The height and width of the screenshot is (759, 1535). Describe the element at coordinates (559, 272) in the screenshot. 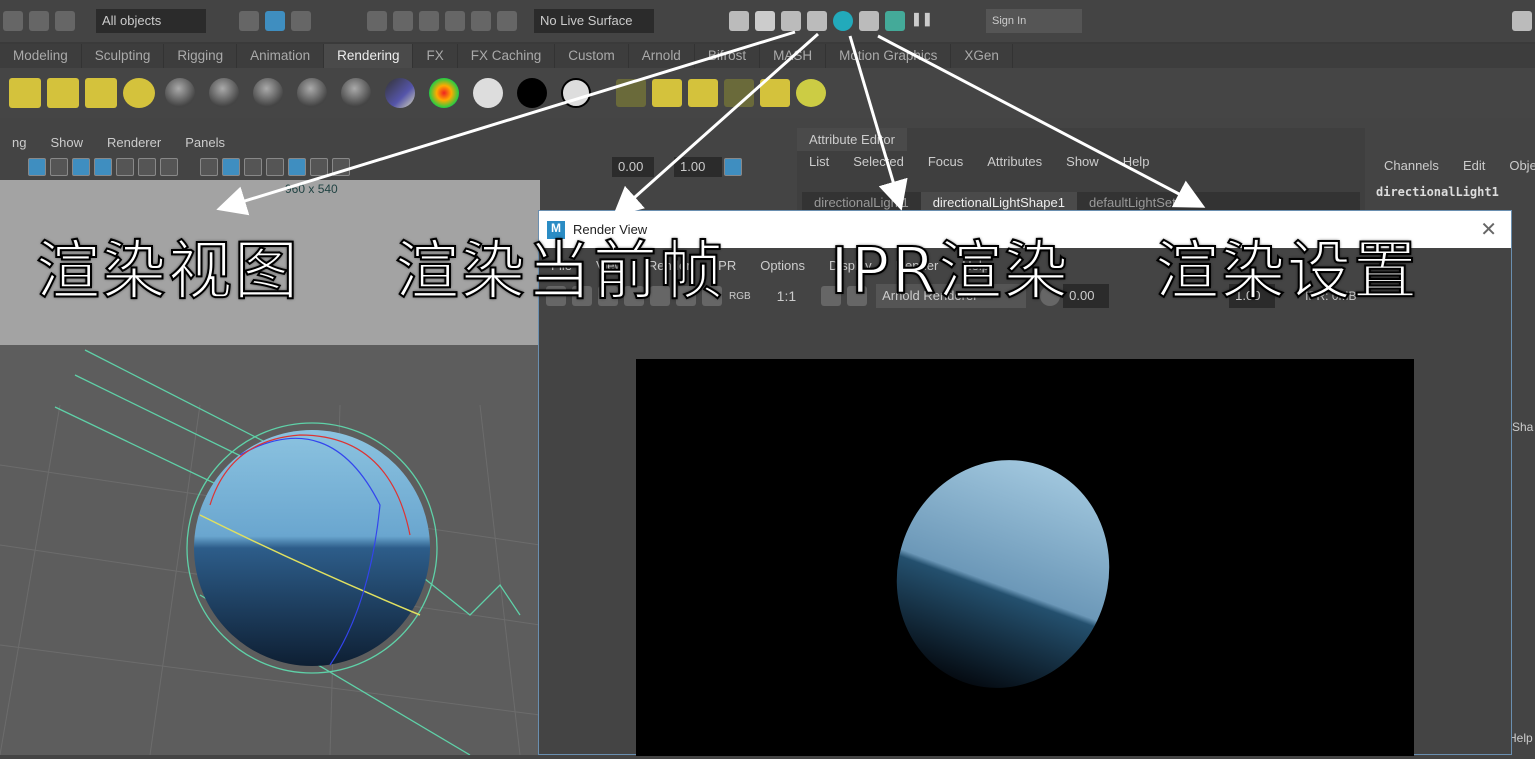

I see `annotation-render-current-frame: 渲染当前帧` at that location.